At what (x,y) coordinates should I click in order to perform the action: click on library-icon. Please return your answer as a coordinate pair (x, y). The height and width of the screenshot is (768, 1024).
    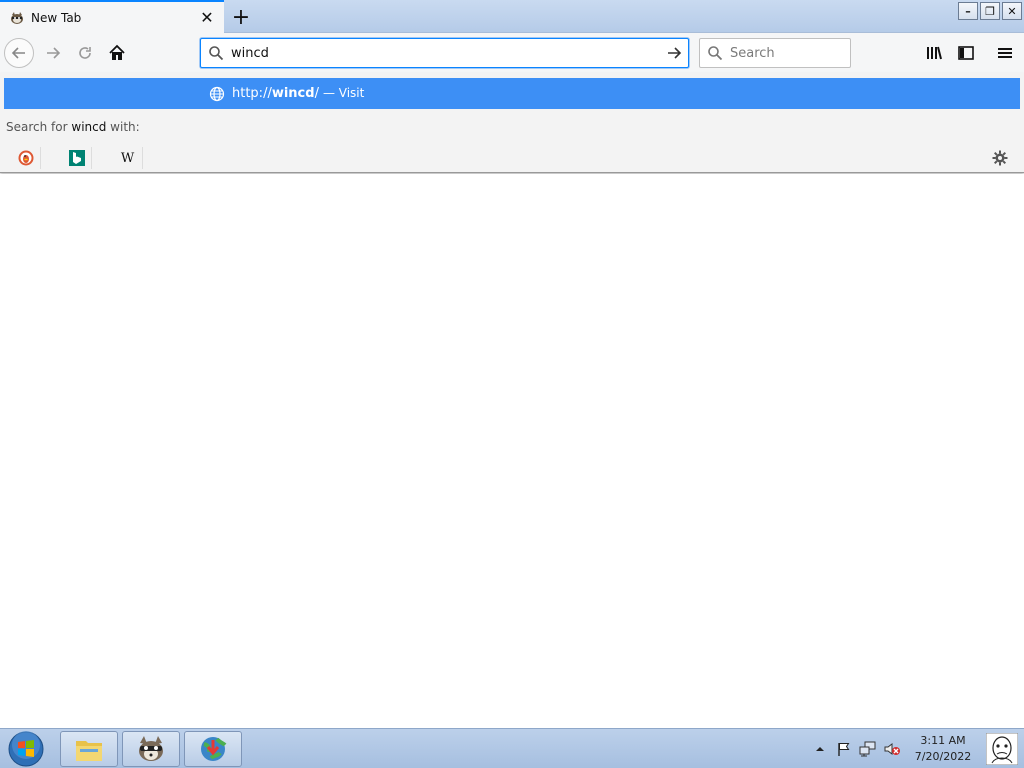
    Looking at the image, I should click on (934, 53).